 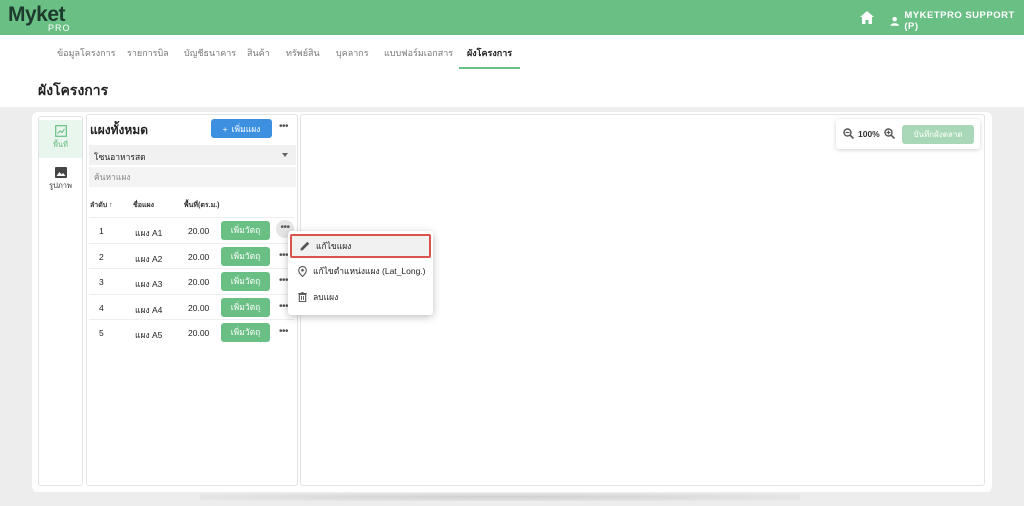 I want to click on add-plot-button: + เพิ่มแผง, so click(x=241, y=128).